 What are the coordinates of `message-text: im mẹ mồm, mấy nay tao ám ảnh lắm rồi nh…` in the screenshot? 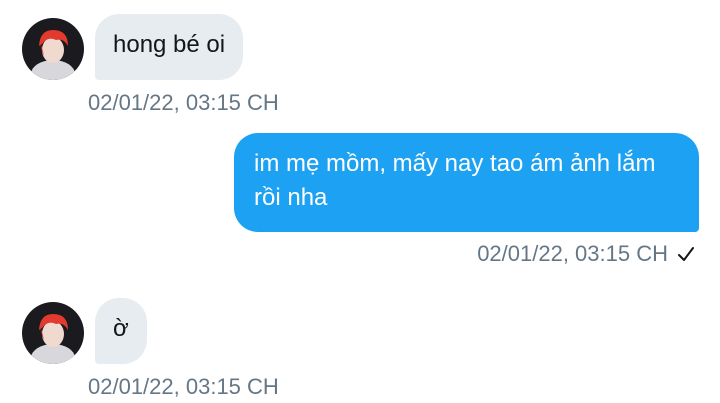 It's located at (455, 180).